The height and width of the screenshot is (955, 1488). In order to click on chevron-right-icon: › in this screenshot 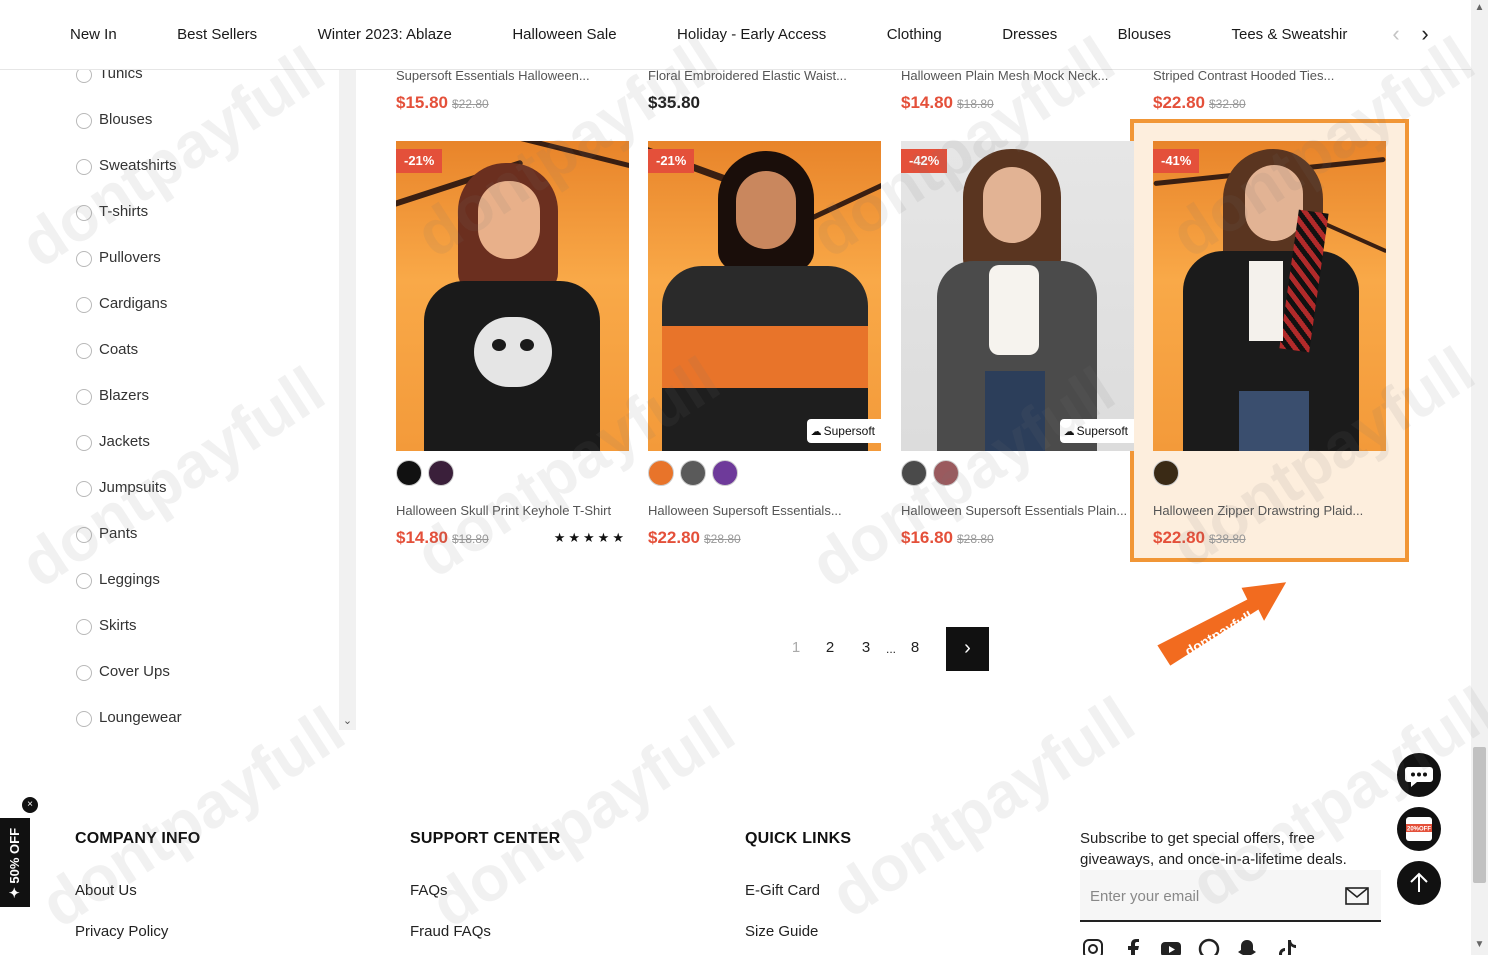, I will do `click(1425, 35)`.